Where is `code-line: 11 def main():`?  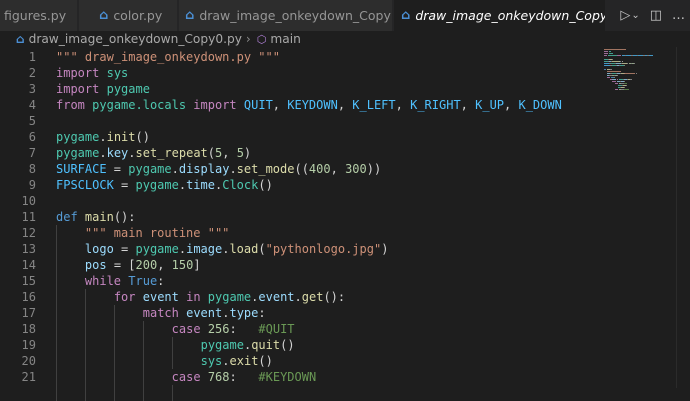
code-line: 11 def main(): is located at coordinates (300, 217).